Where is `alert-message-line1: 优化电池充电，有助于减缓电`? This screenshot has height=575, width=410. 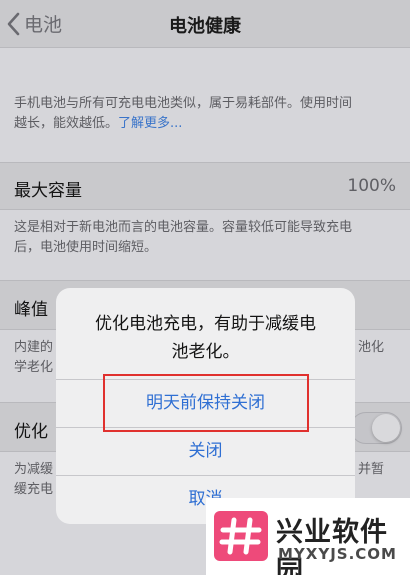 alert-message-line1: 优化电池充电，有助于减缓电 is located at coordinates (205, 324).